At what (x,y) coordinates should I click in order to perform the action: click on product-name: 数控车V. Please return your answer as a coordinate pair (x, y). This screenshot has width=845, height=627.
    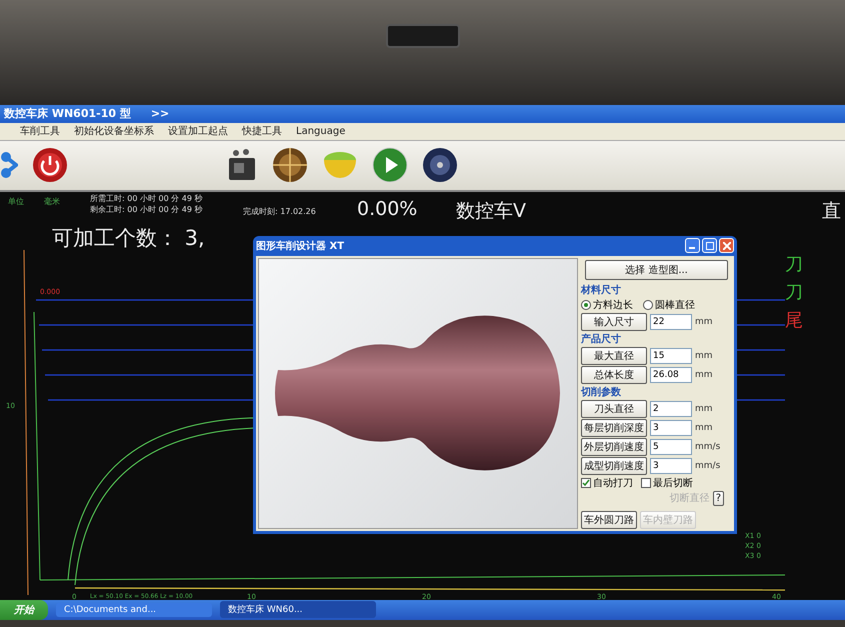
    Looking at the image, I should click on (491, 211).